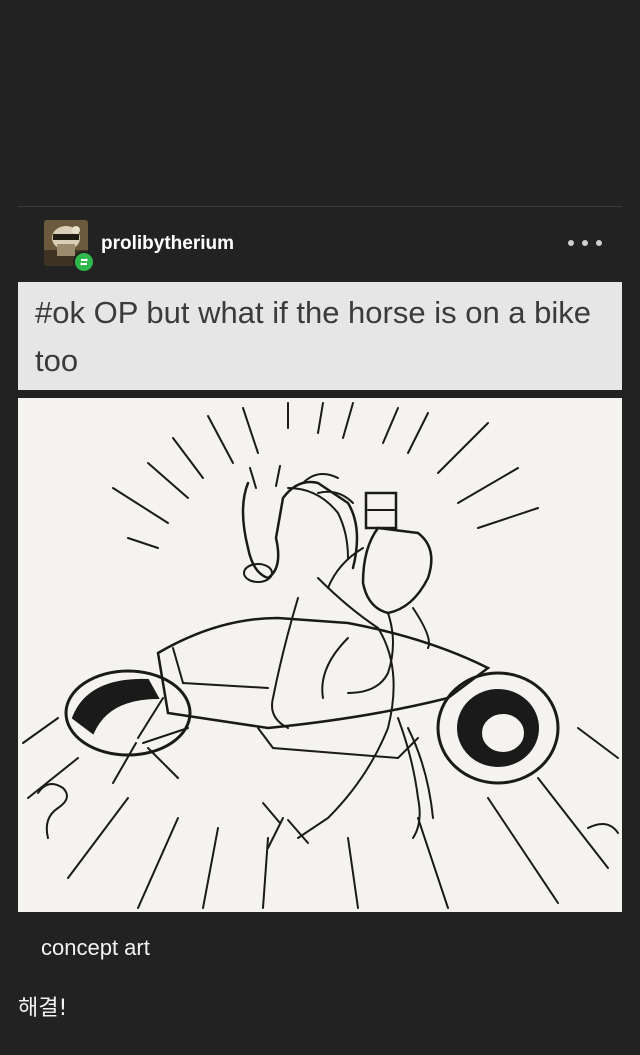  Describe the element at coordinates (20, 5) in the screenshot. I see `clipped-previous-text: ⠀` at that location.